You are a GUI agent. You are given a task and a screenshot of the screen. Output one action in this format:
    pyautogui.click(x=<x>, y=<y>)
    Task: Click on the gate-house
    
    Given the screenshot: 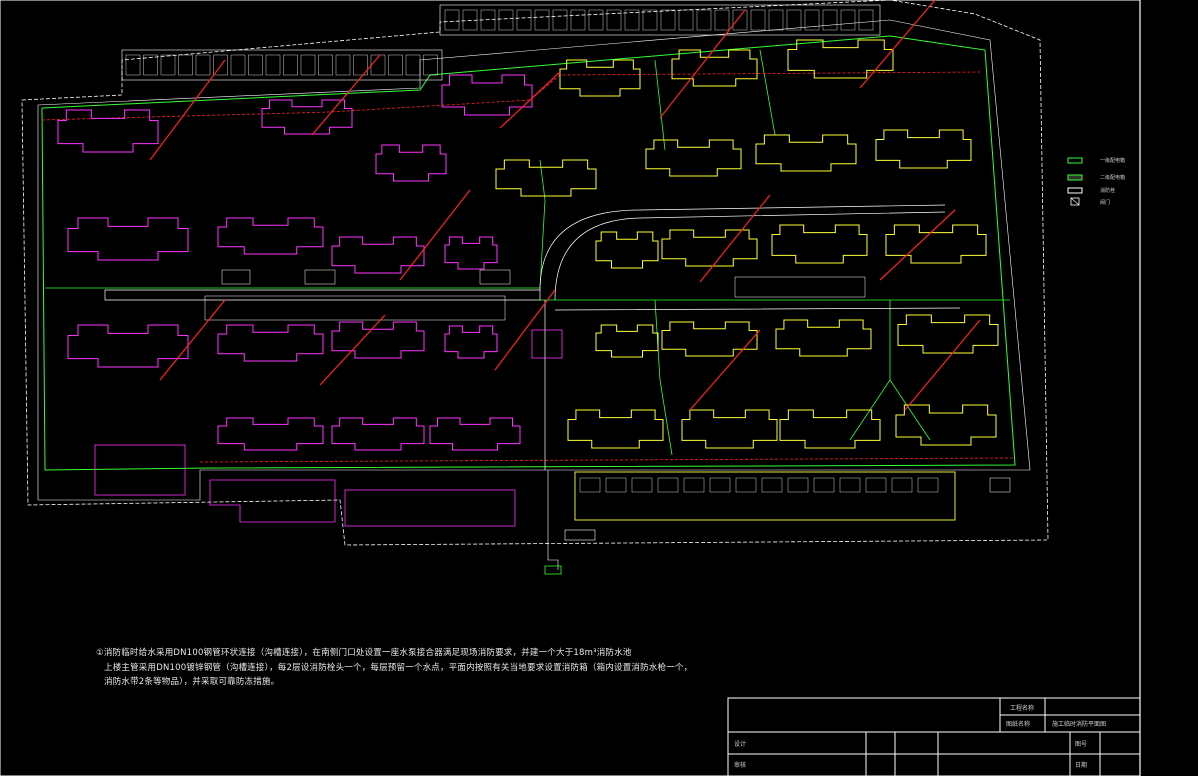 What is the action you would take?
    pyautogui.click(x=580, y=535)
    